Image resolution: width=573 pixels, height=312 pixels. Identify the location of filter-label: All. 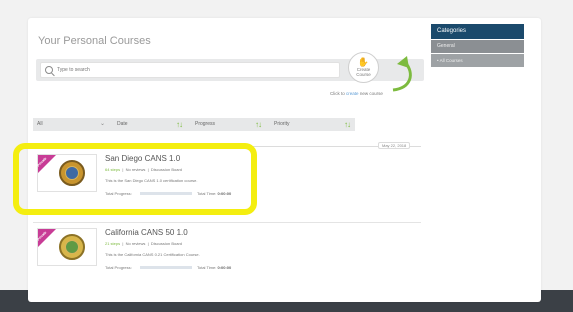
(40, 124).